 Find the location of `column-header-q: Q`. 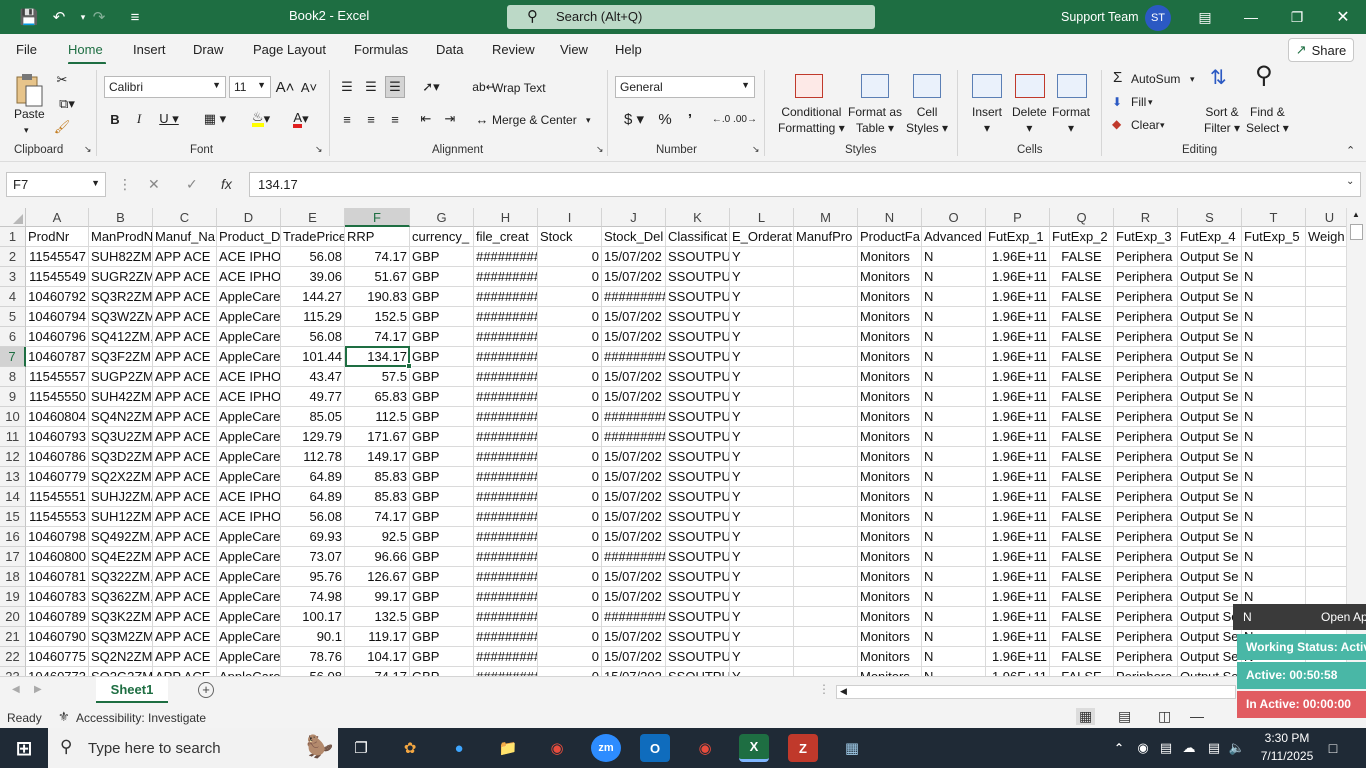

column-header-q: Q is located at coordinates (1082, 217).